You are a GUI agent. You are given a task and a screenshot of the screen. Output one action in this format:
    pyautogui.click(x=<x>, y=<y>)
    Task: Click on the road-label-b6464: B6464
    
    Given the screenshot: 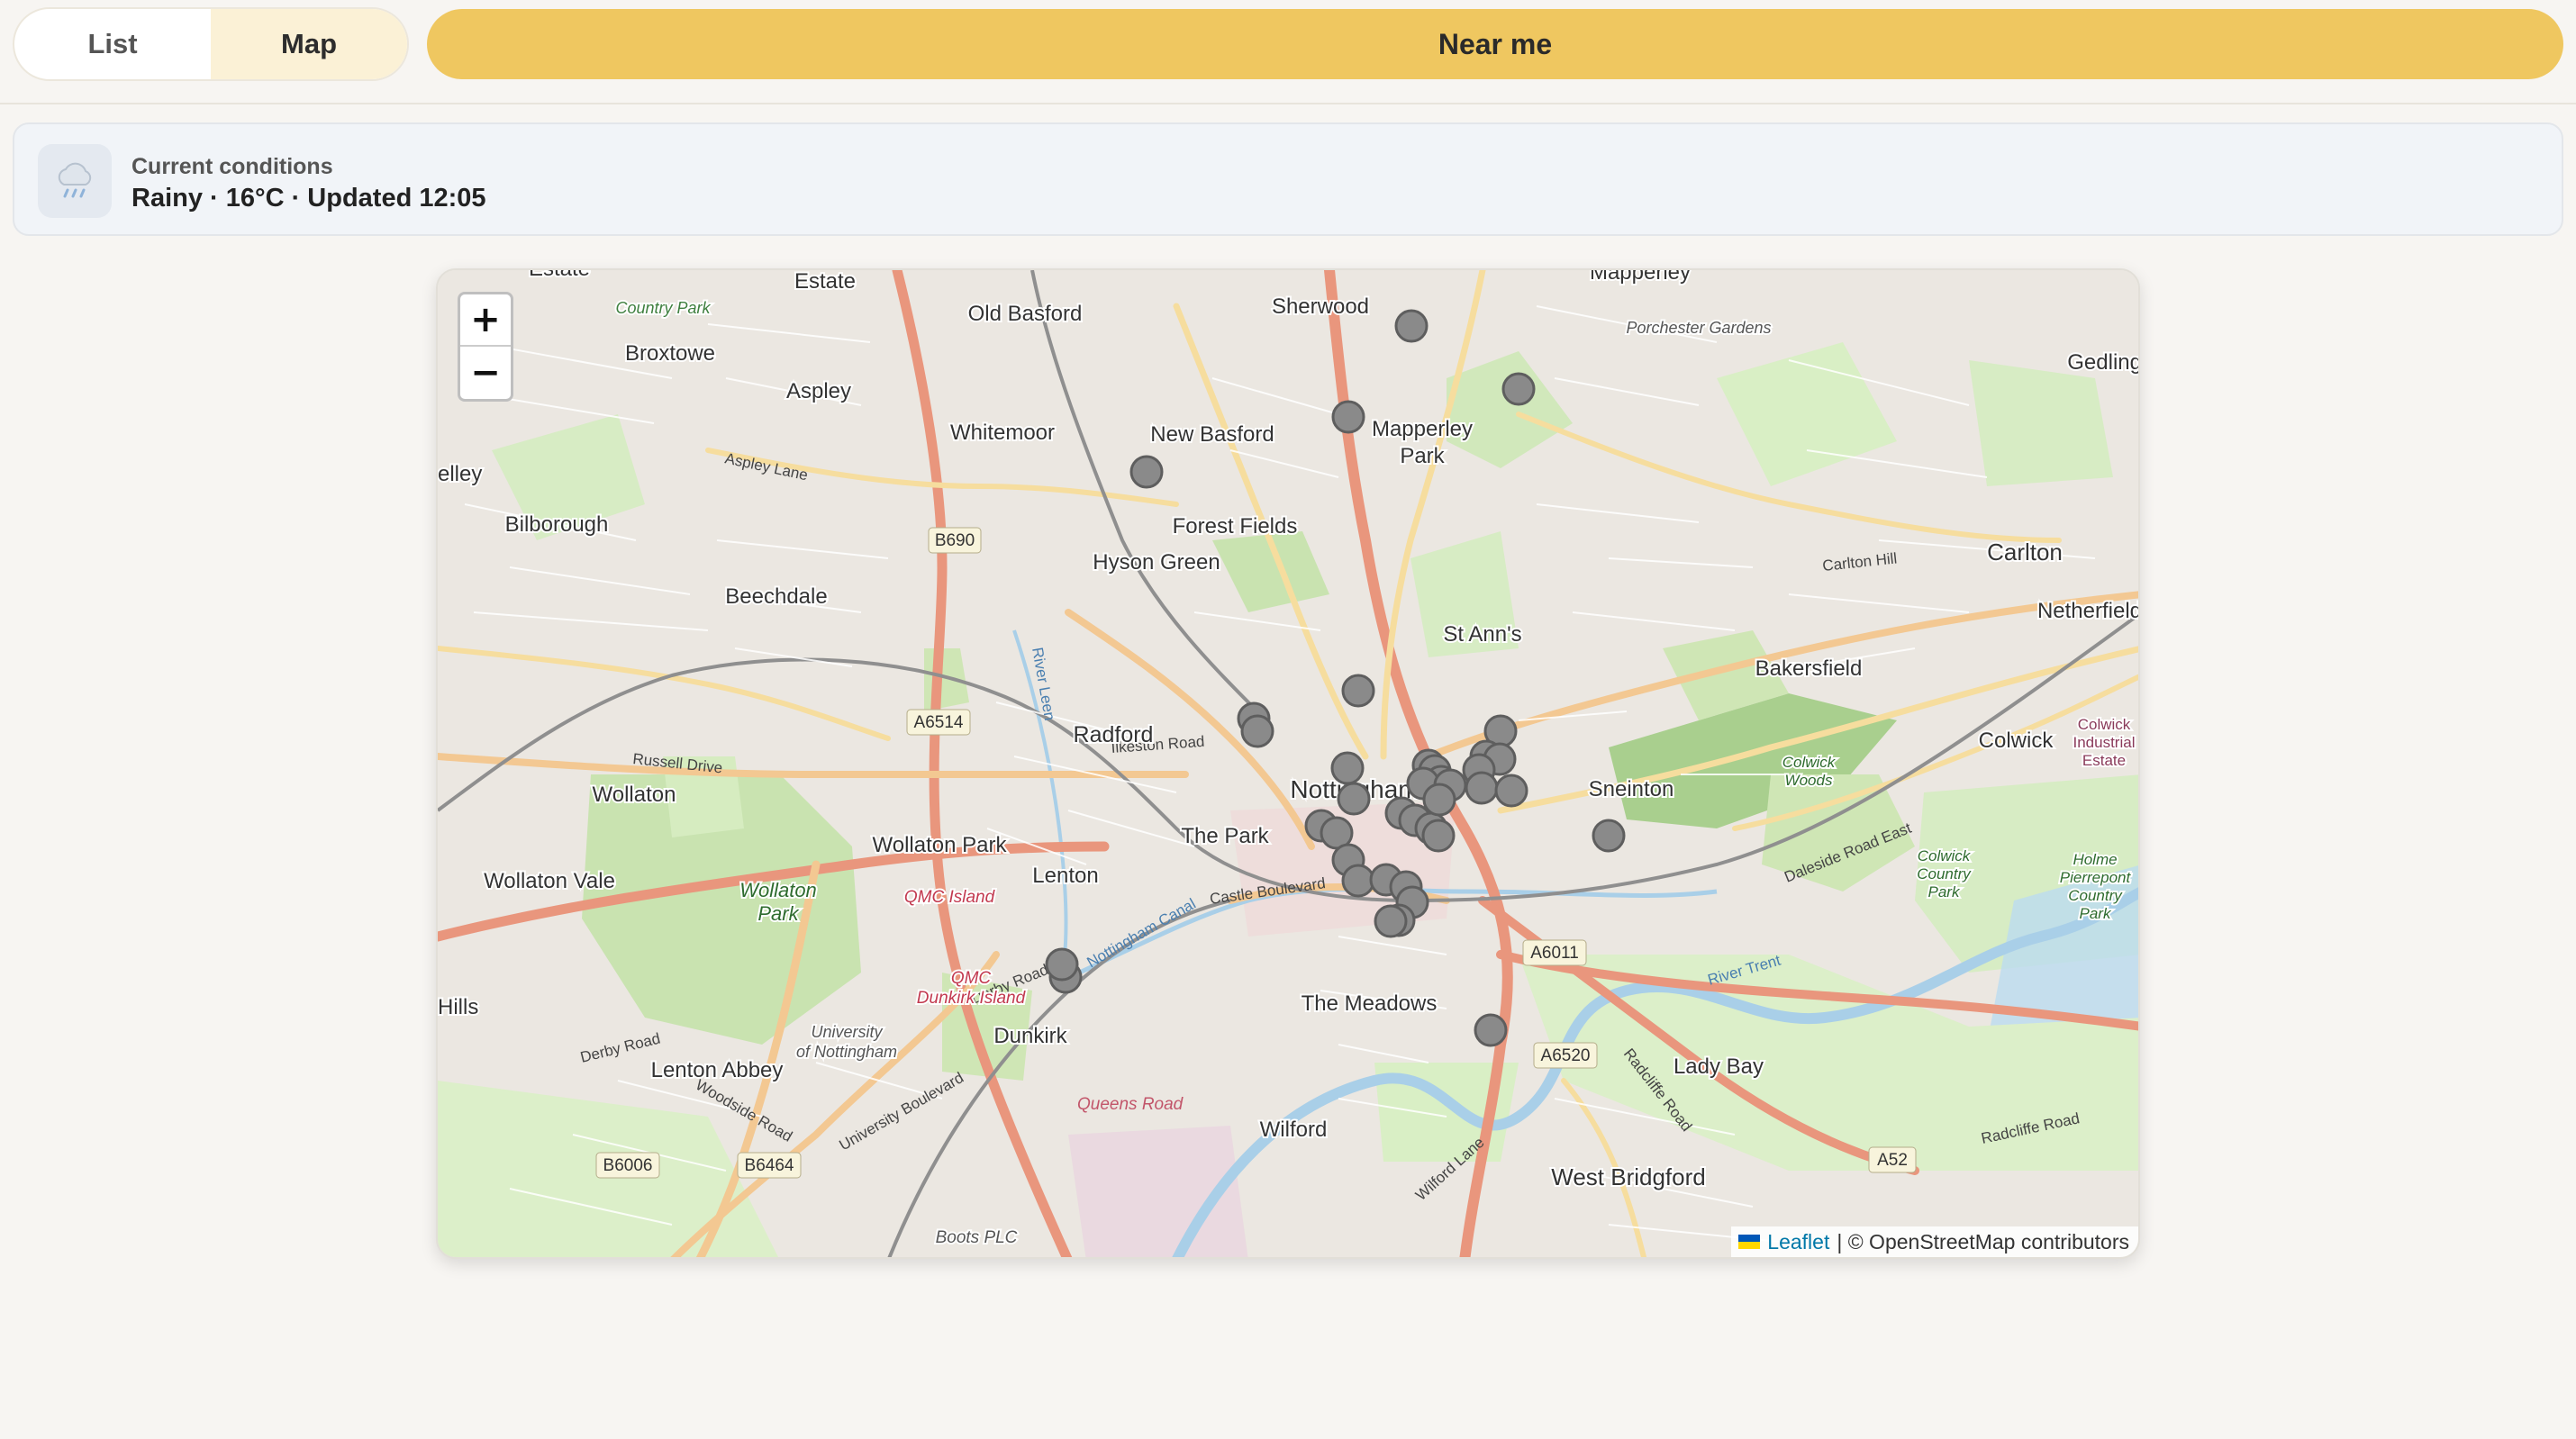 What is the action you would take?
    pyautogui.click(x=769, y=1165)
    